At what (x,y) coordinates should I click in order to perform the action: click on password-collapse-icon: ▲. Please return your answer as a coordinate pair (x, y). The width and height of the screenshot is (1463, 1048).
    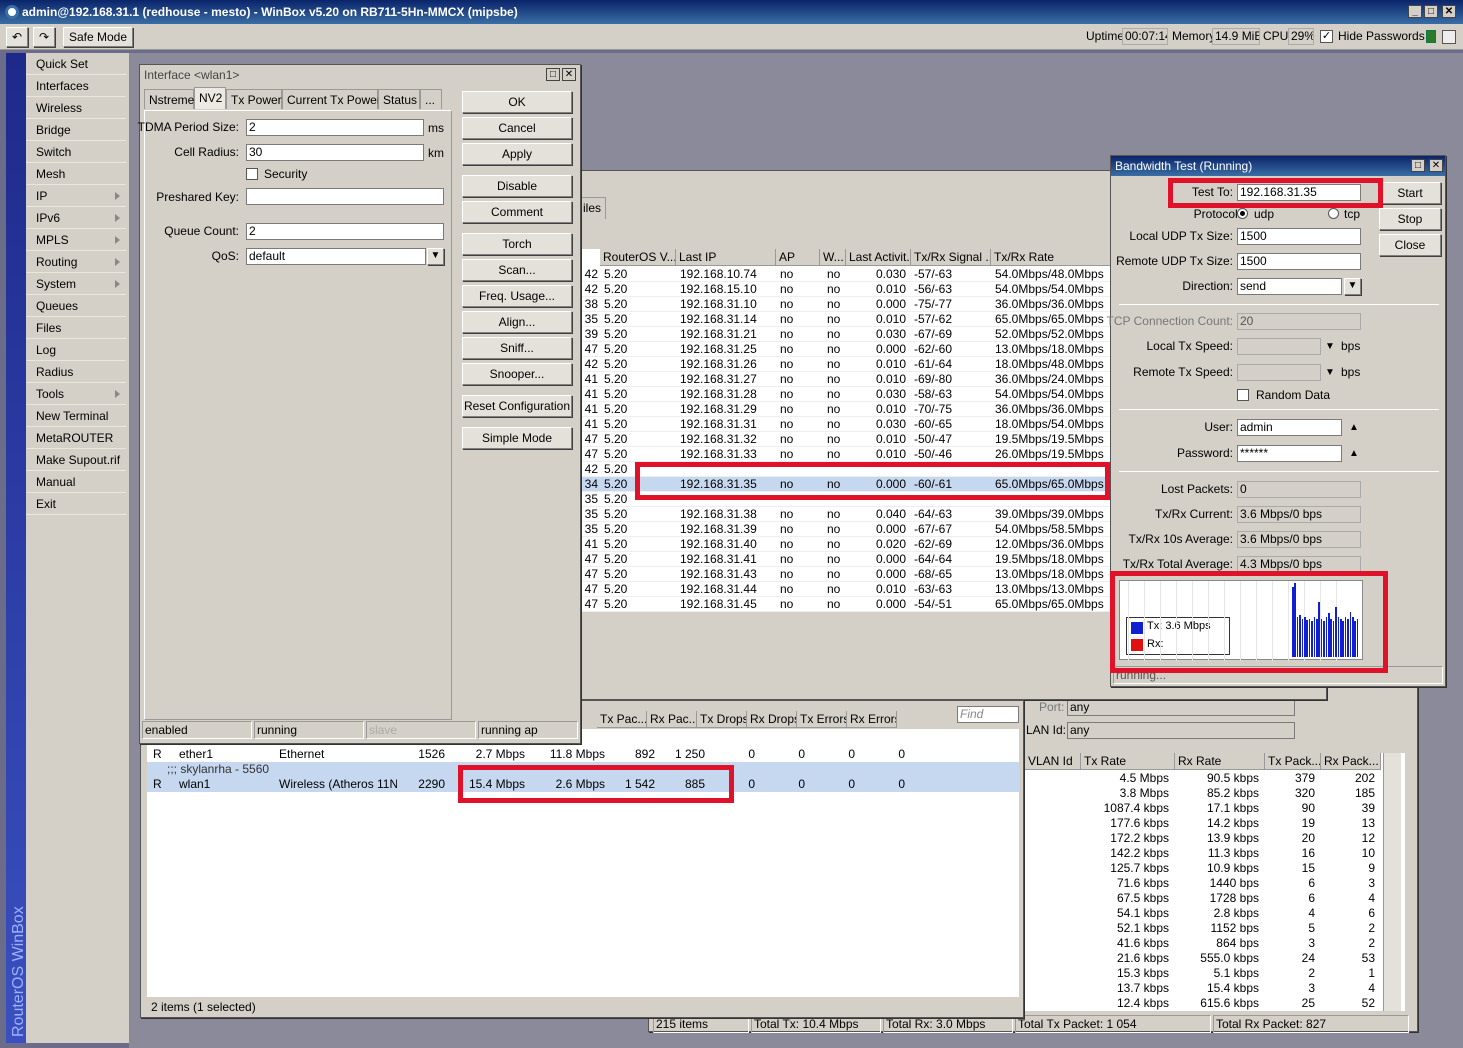
    Looking at the image, I should click on (1354, 453).